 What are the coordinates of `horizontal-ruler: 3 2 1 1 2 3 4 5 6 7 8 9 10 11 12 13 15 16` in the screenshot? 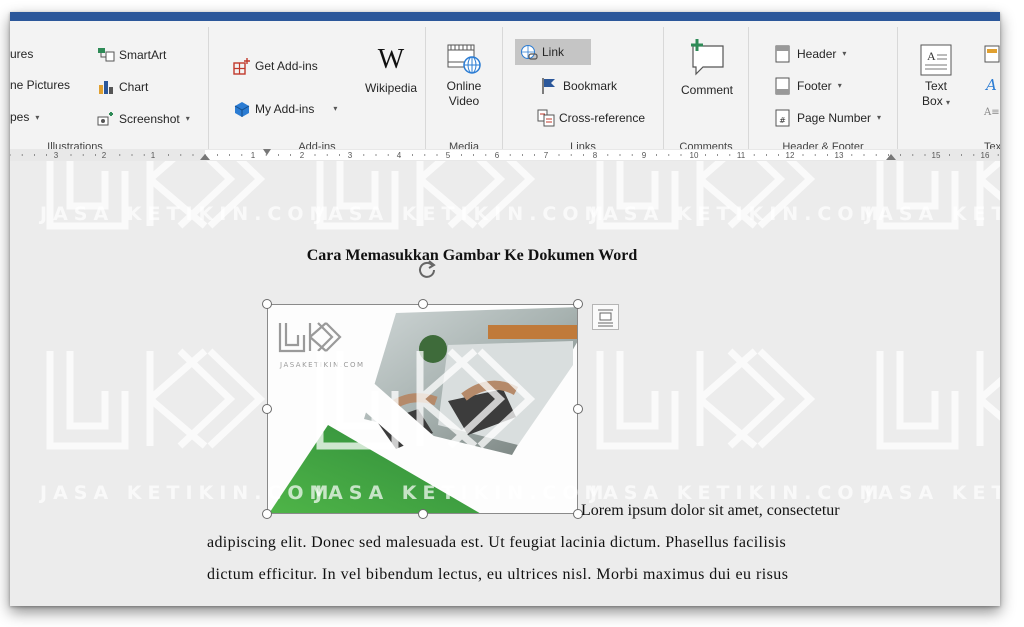 It's located at (505, 155).